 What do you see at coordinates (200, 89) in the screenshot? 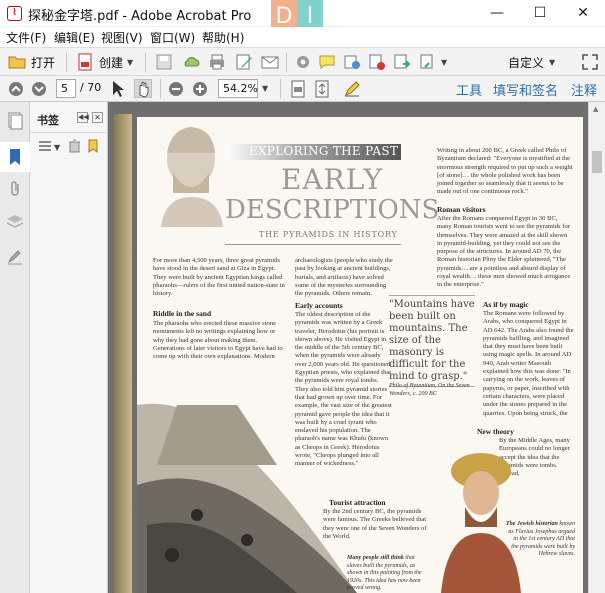
I see `zoom-in-icon` at bounding box center [200, 89].